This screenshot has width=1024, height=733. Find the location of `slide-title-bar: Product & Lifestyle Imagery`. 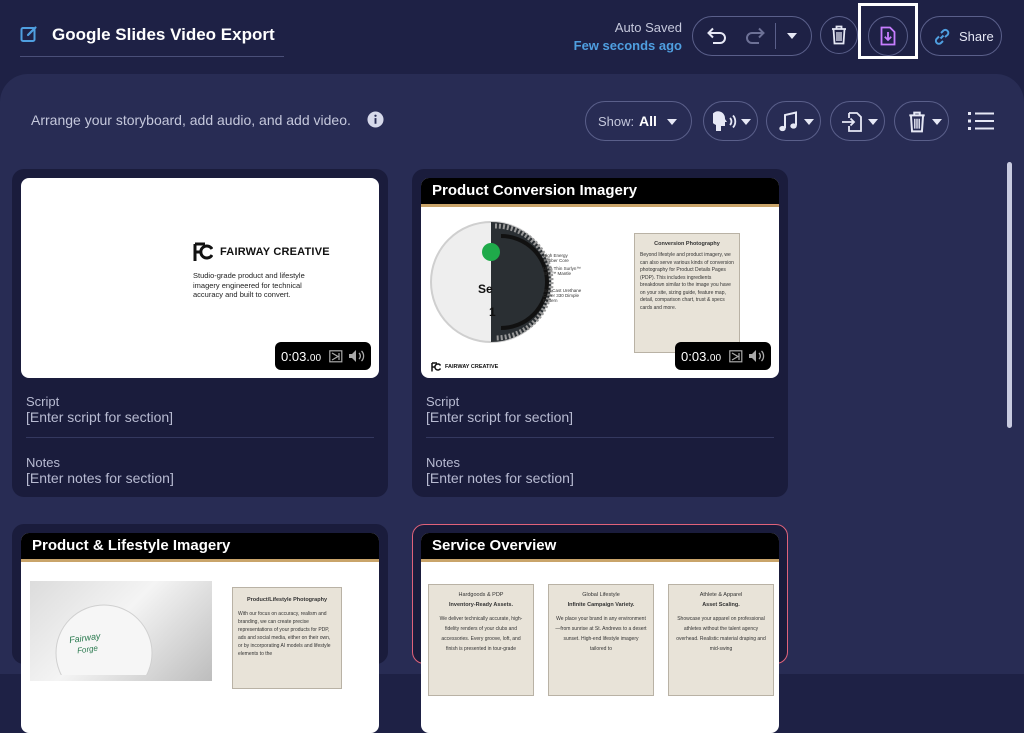

slide-title-bar: Product & Lifestyle Imagery is located at coordinates (200, 547).